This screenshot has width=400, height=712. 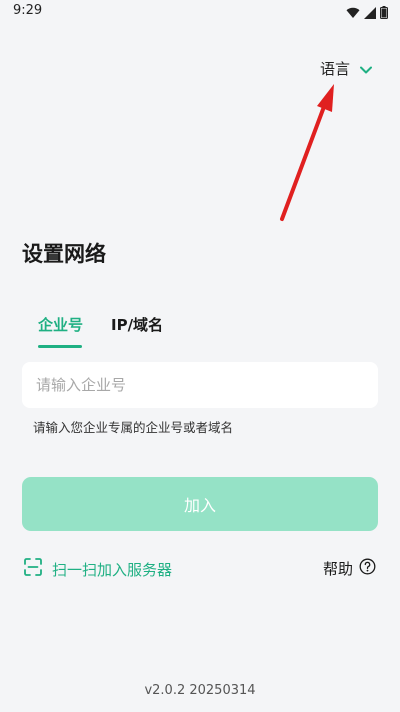 What do you see at coordinates (64, 254) in the screenshot?
I see `page-title: 设置网络` at bounding box center [64, 254].